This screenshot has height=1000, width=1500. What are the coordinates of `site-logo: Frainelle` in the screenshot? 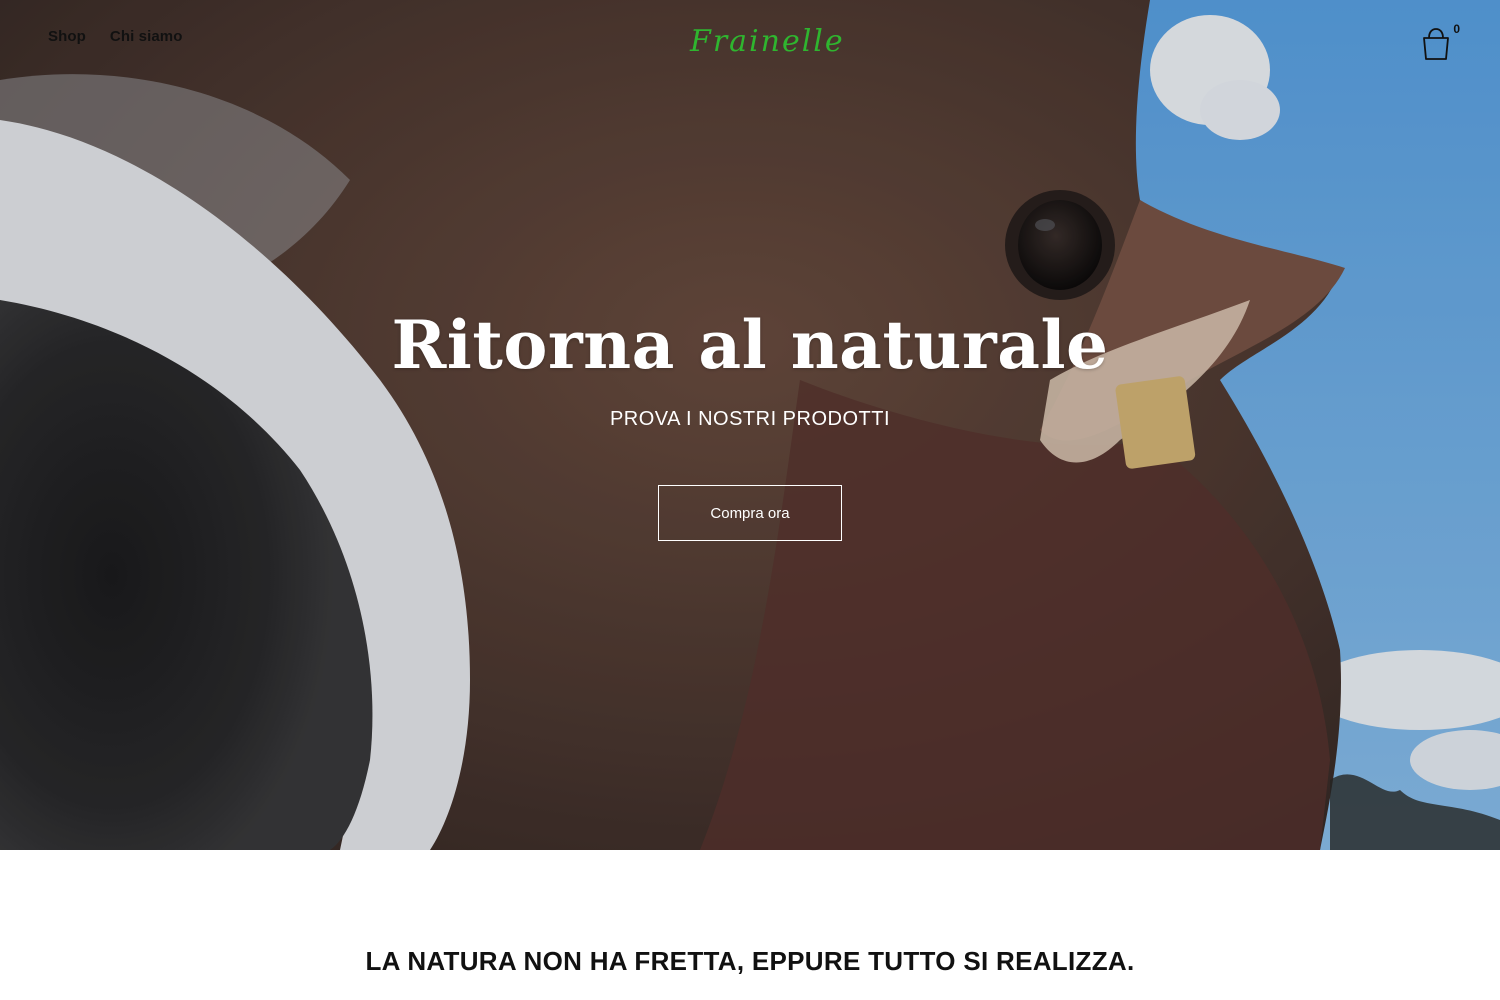 It's located at (766, 42).